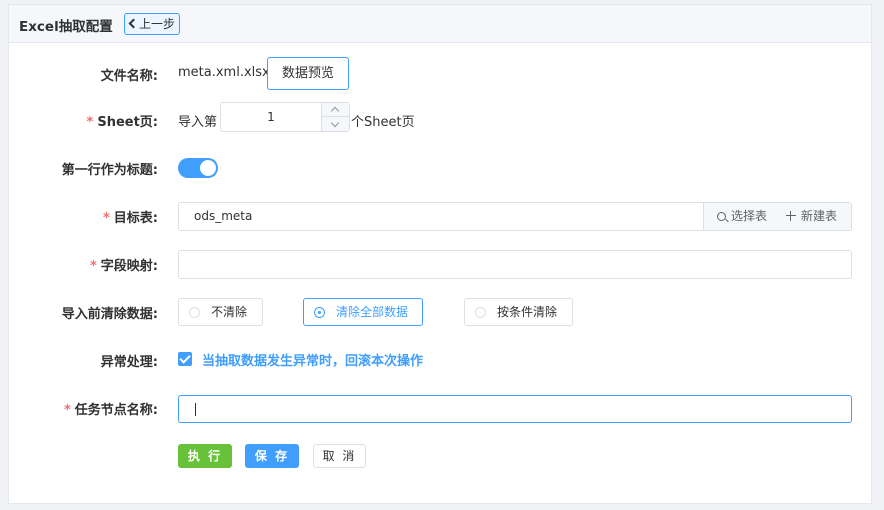 Image resolution: width=884 pixels, height=510 pixels. I want to click on field-mapping-input, so click(515, 264).